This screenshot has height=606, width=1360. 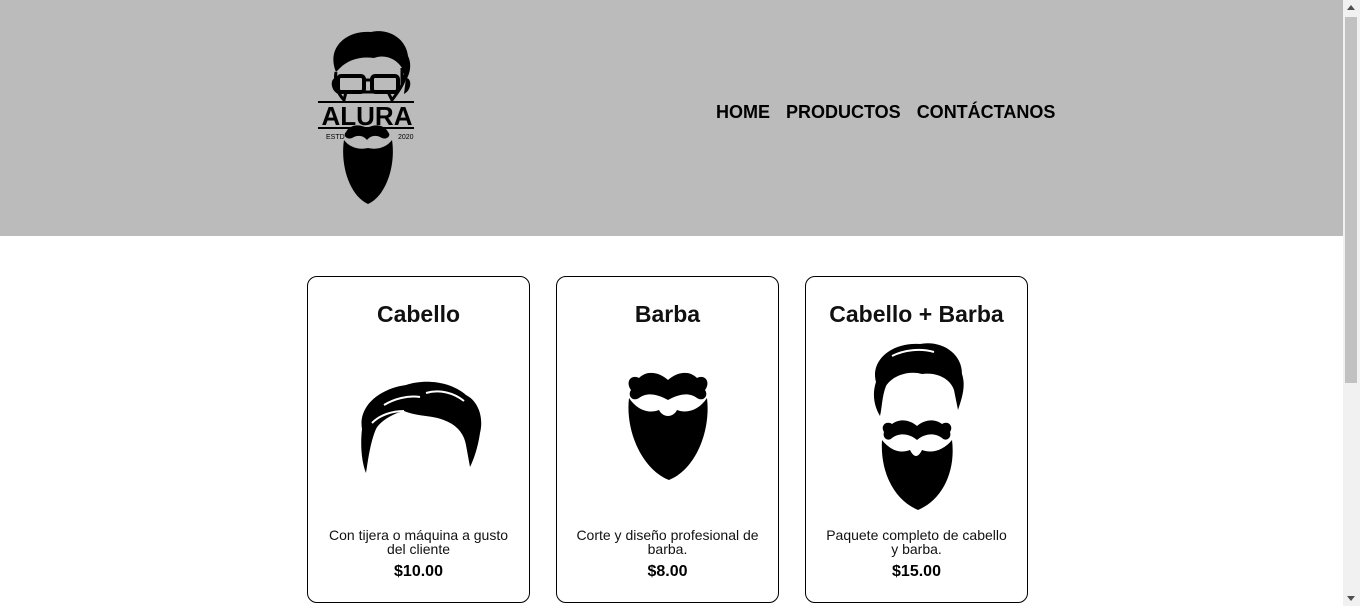 I want to click on product-description: Paquete completo de cabello y barba., so click(x=916, y=542).